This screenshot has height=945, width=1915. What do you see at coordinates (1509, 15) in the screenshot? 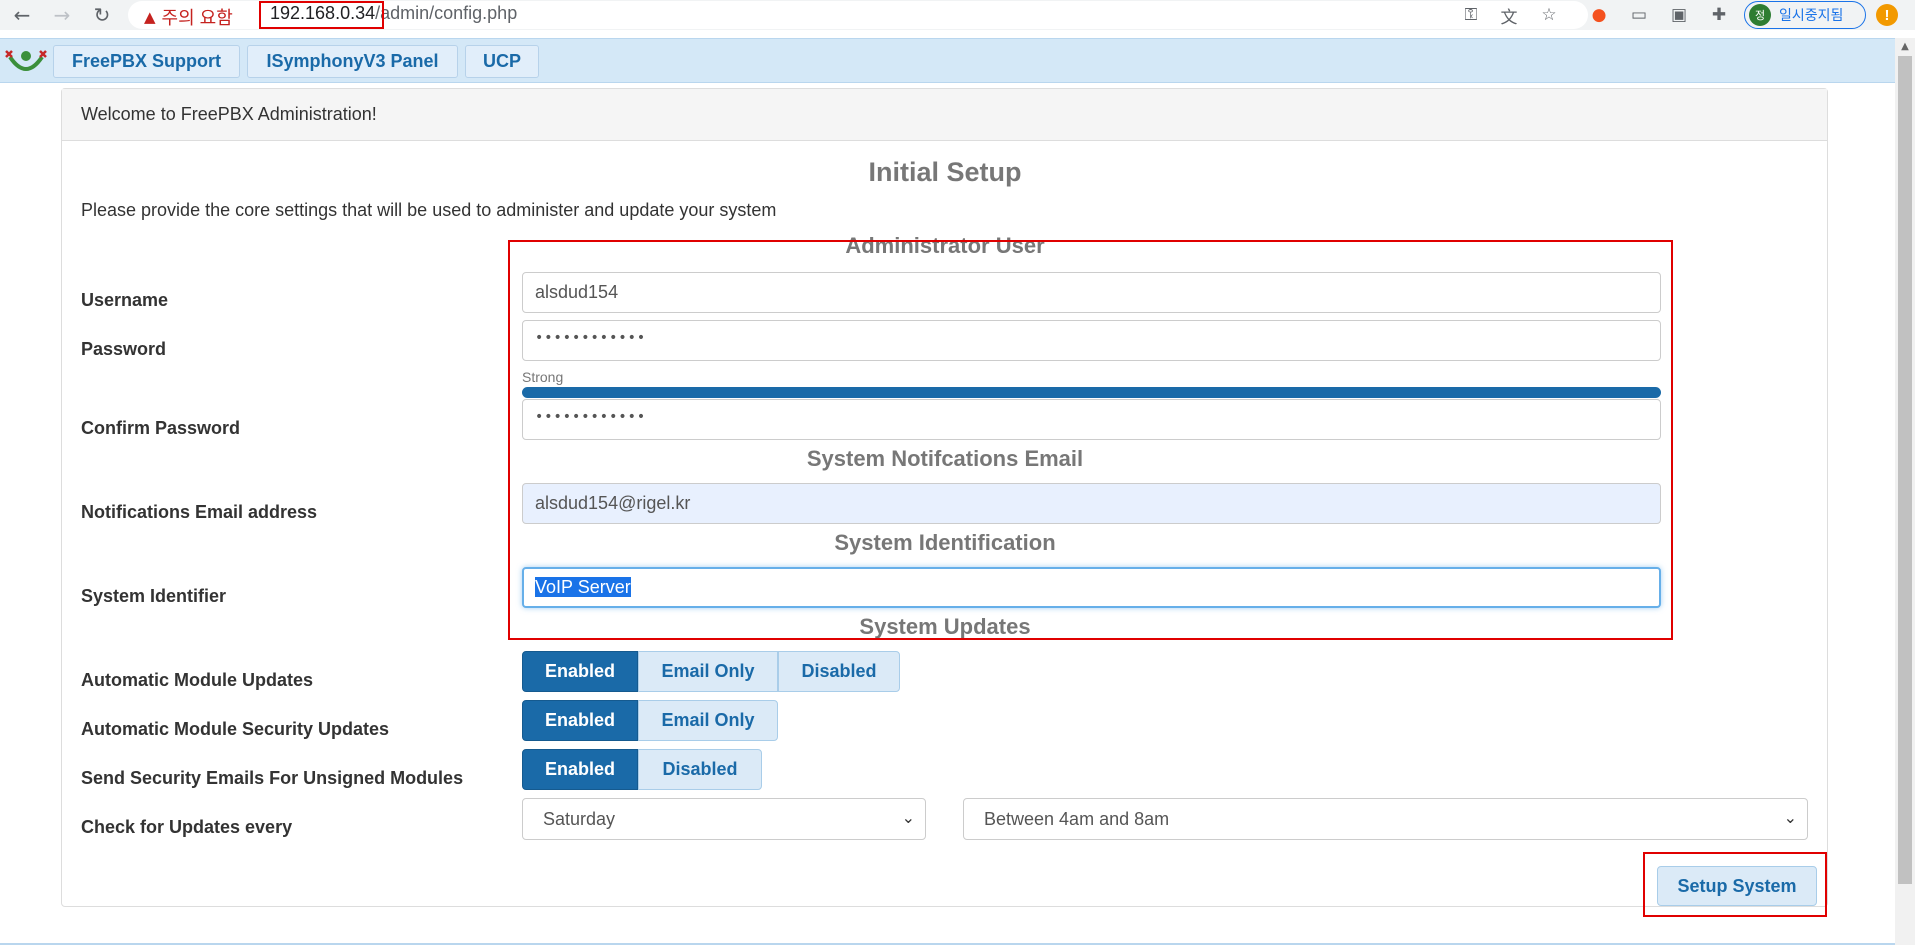
I see `translate-icon: 文` at bounding box center [1509, 15].